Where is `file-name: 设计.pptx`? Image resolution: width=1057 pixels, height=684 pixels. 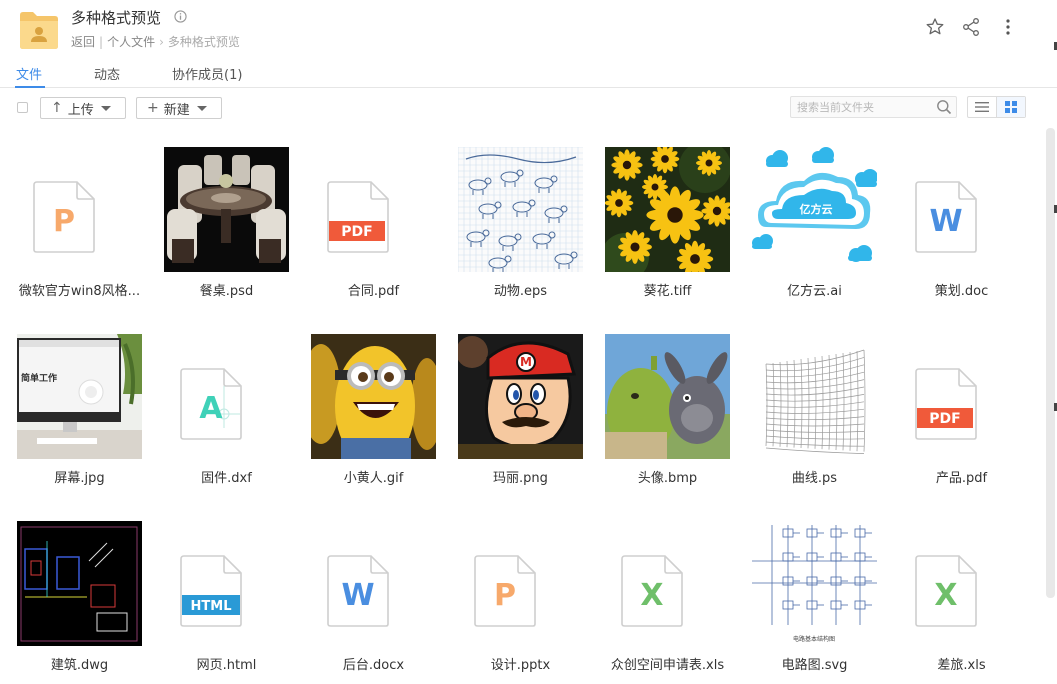
file-name: 设计.pptx is located at coordinates (520, 663).